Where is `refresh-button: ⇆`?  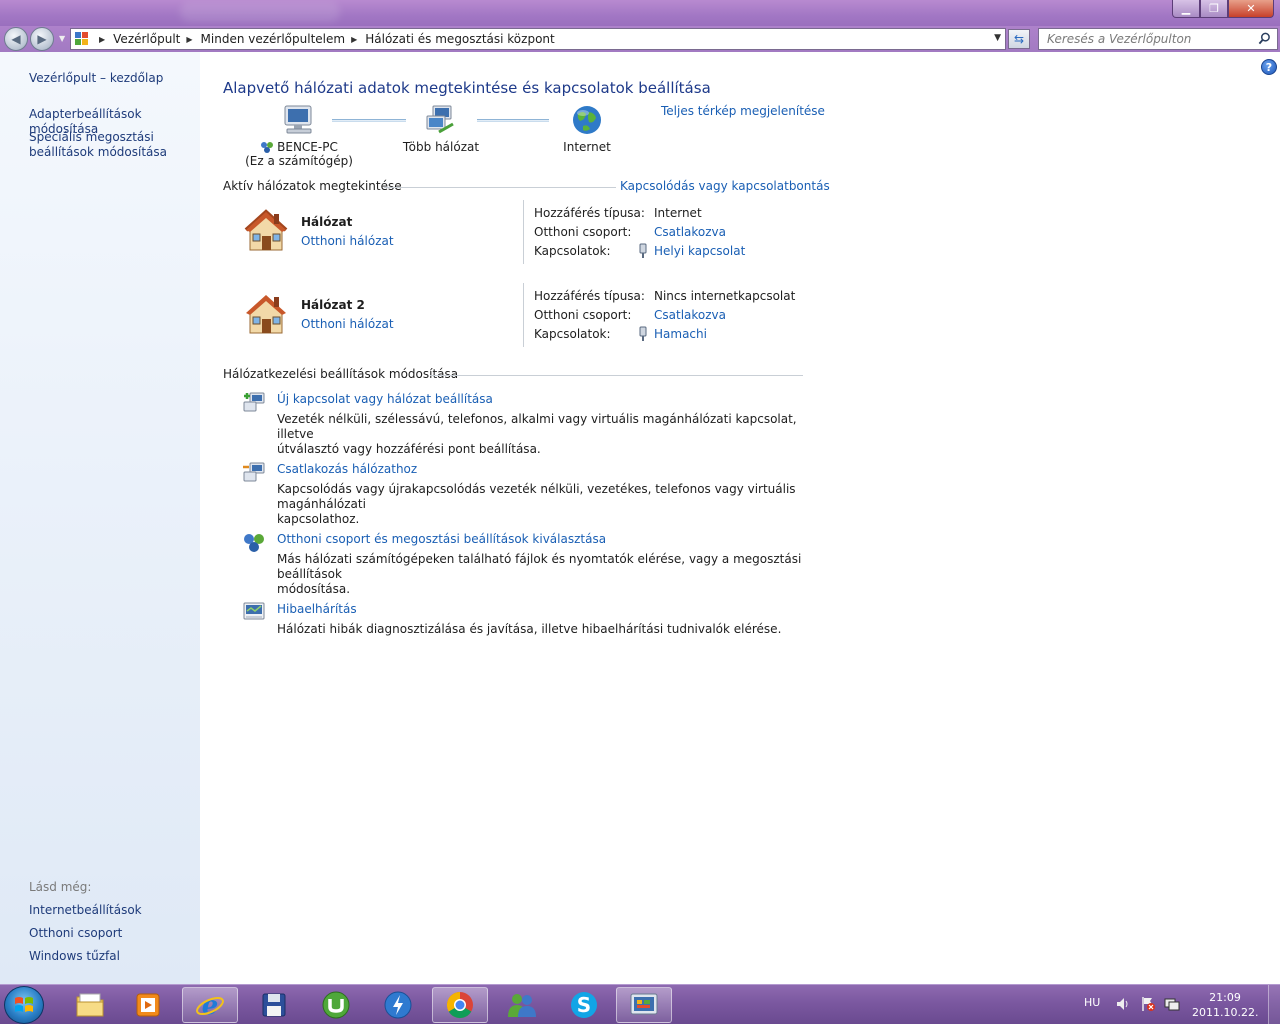
refresh-button: ⇆ is located at coordinates (1019, 39).